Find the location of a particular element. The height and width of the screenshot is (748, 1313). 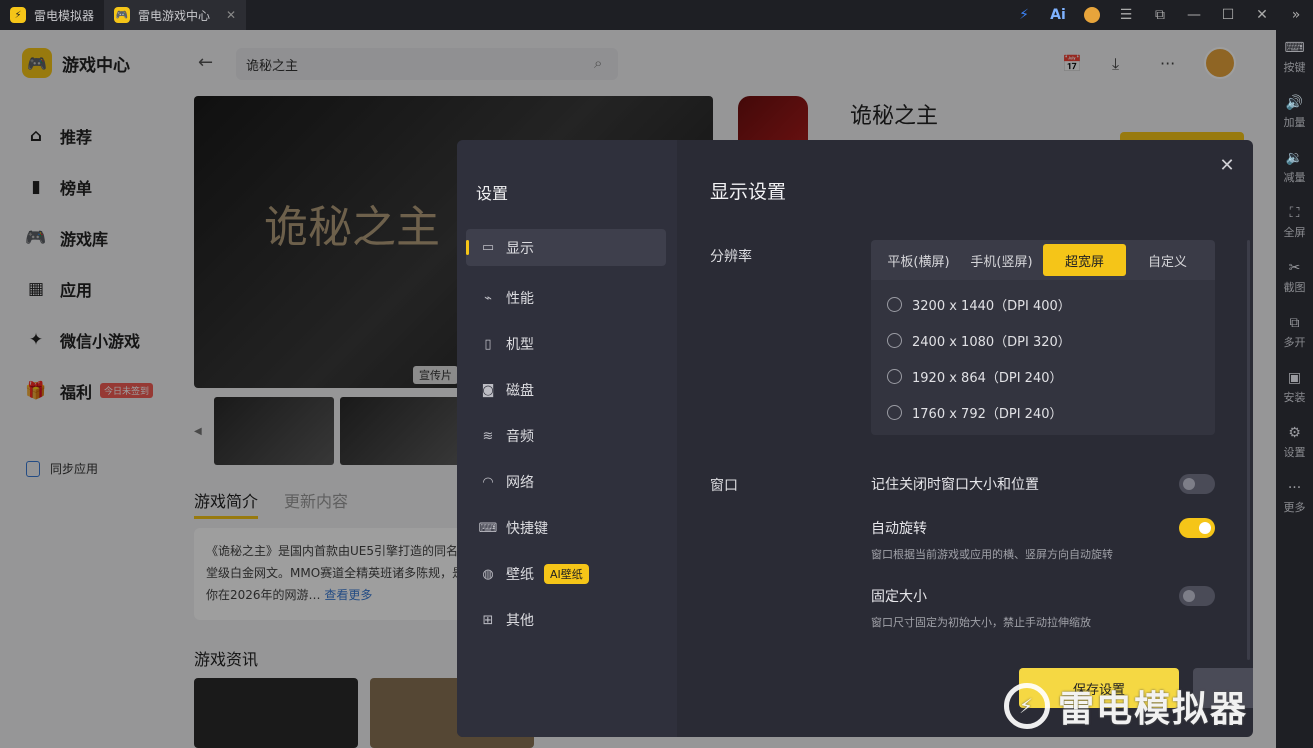

ai-wallpaper-badge: AI壁纸 is located at coordinates (566, 574).